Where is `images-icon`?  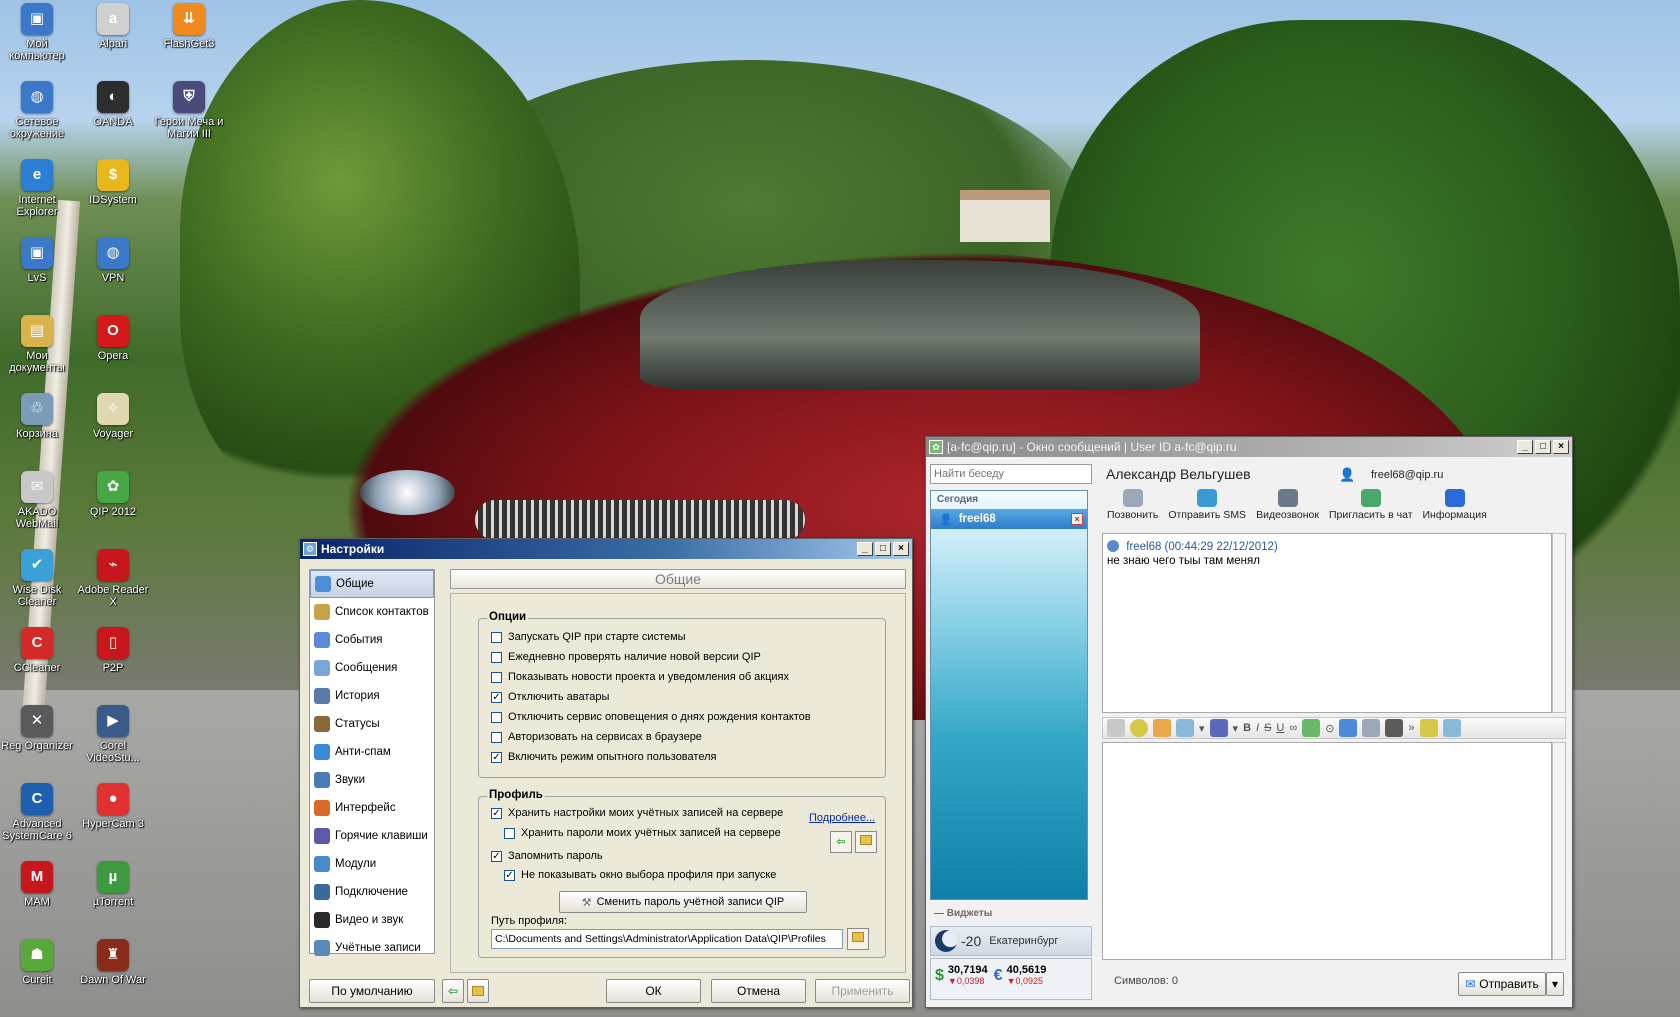
images-icon is located at coordinates (1162, 728).